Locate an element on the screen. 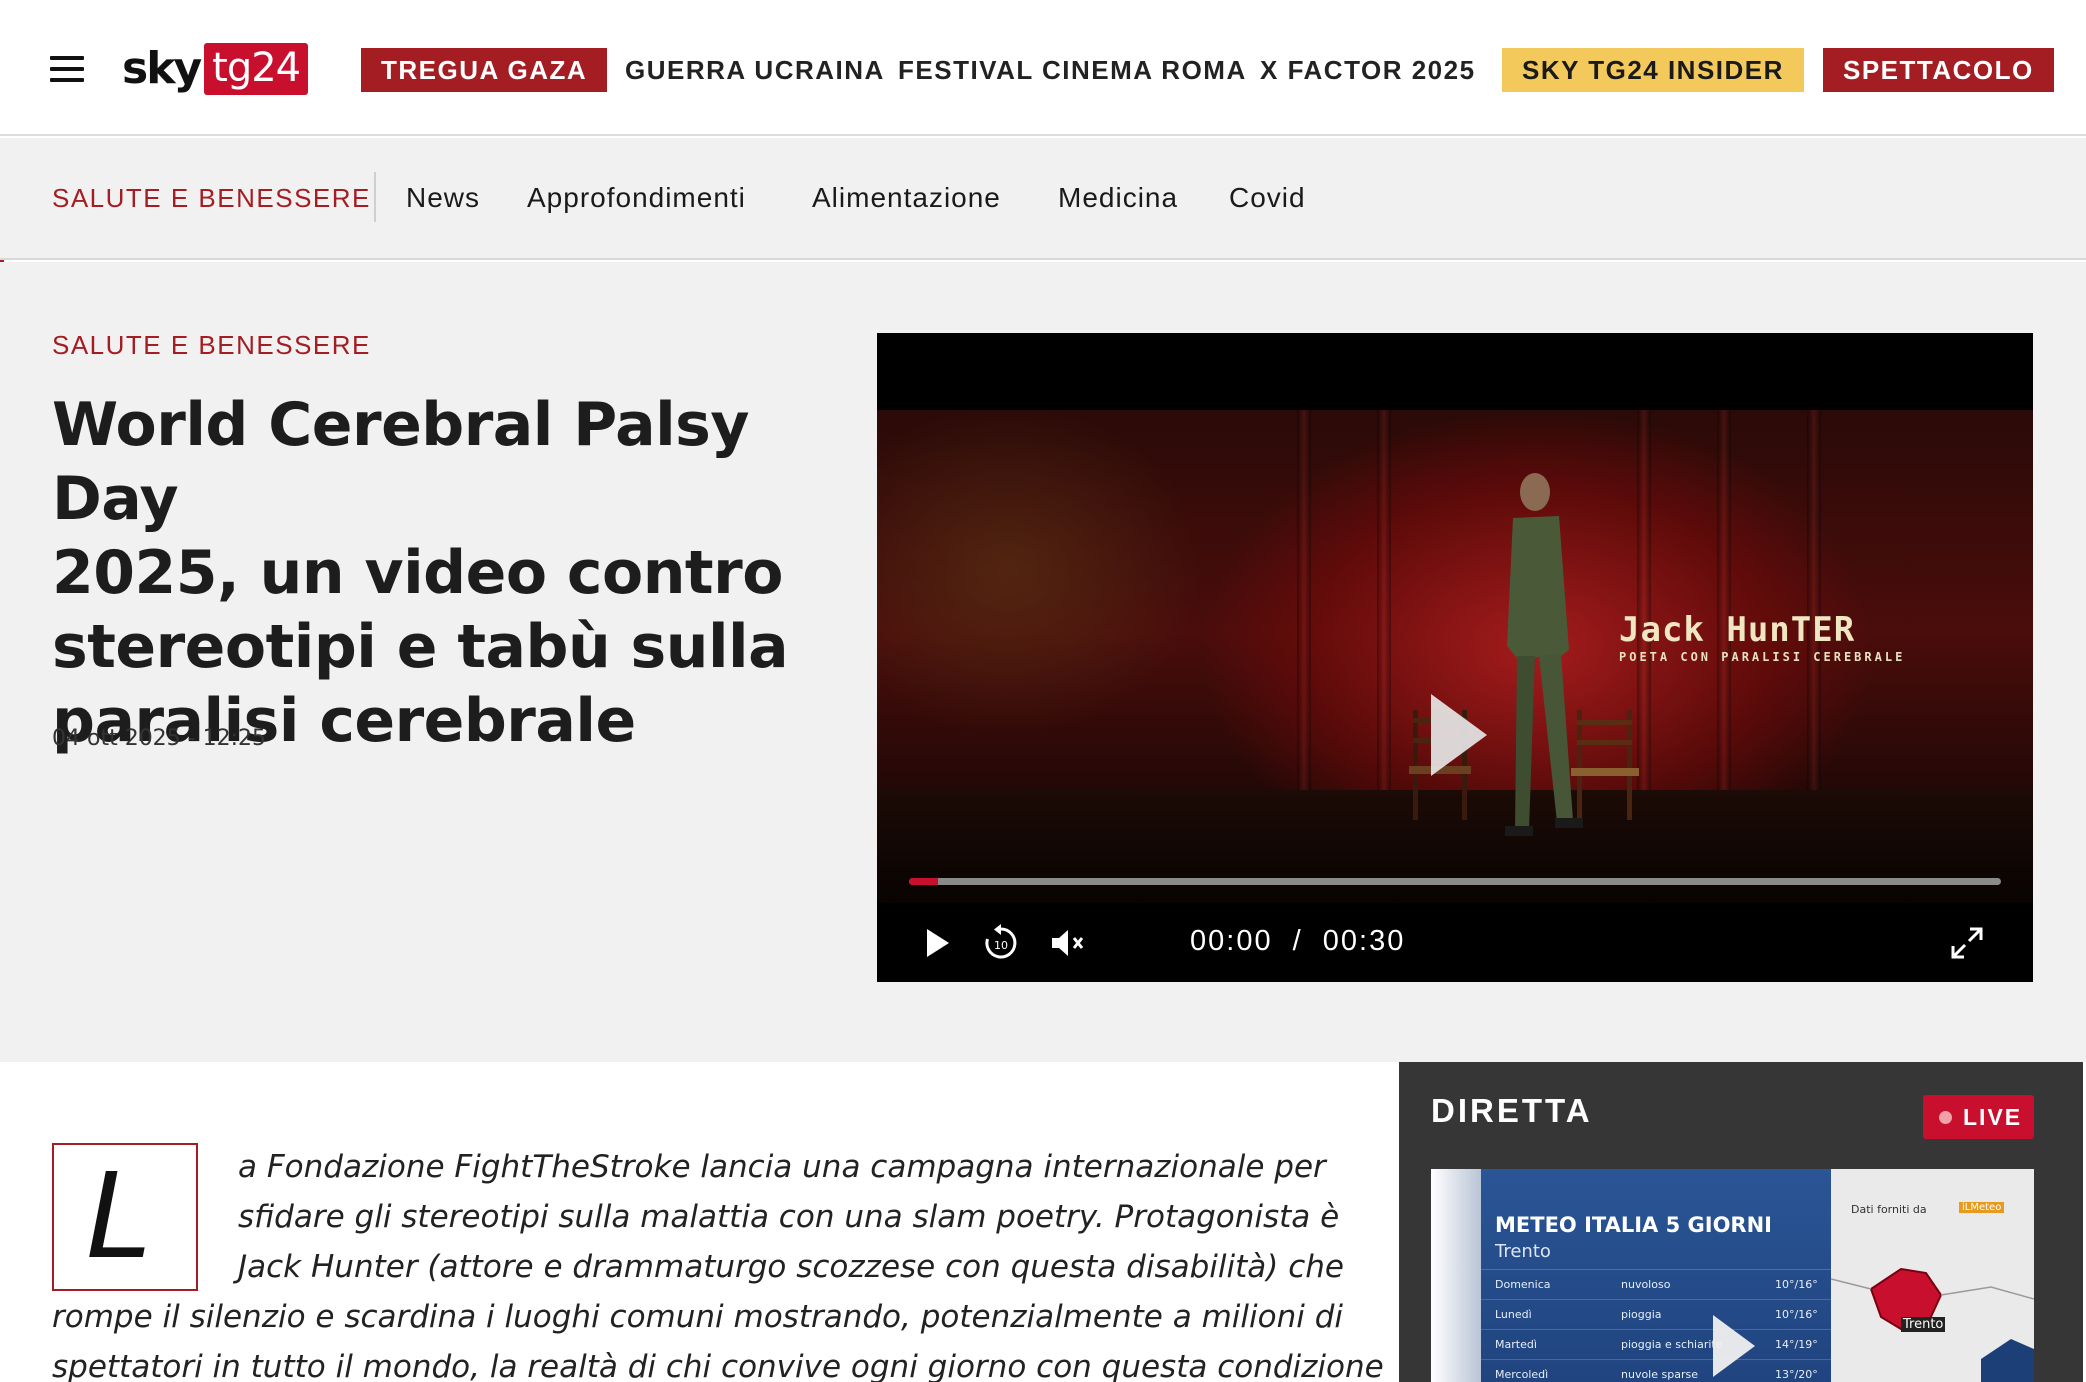 The image size is (2086, 1382). weather-row: Martedì pioggia e schiarite 14°/19° is located at coordinates (1656, 1344).